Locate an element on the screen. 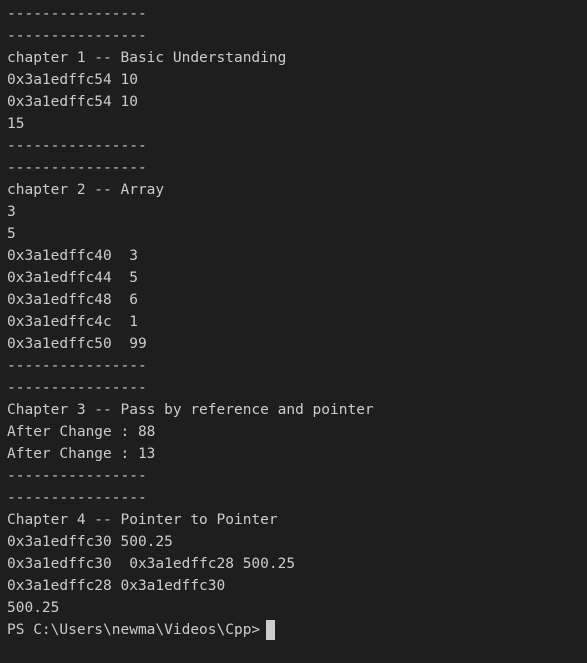  terminal-line: 0x3a1edffc30 0x3a1edffc28 500.25 is located at coordinates (151, 564).